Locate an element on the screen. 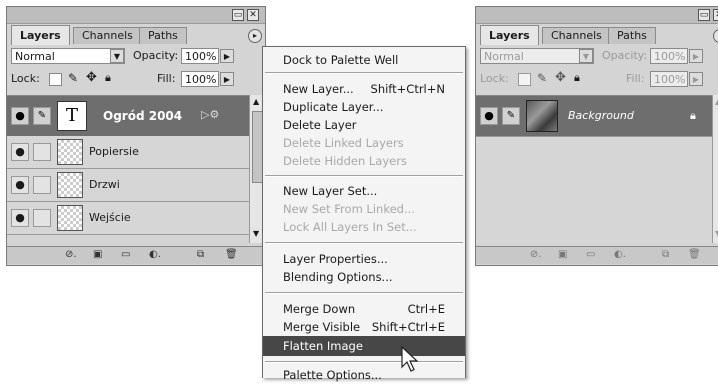 Image resolution: width=718 pixels, height=385 pixels. menu-shortcut: Shift+Ctrl+N is located at coordinates (407, 89).